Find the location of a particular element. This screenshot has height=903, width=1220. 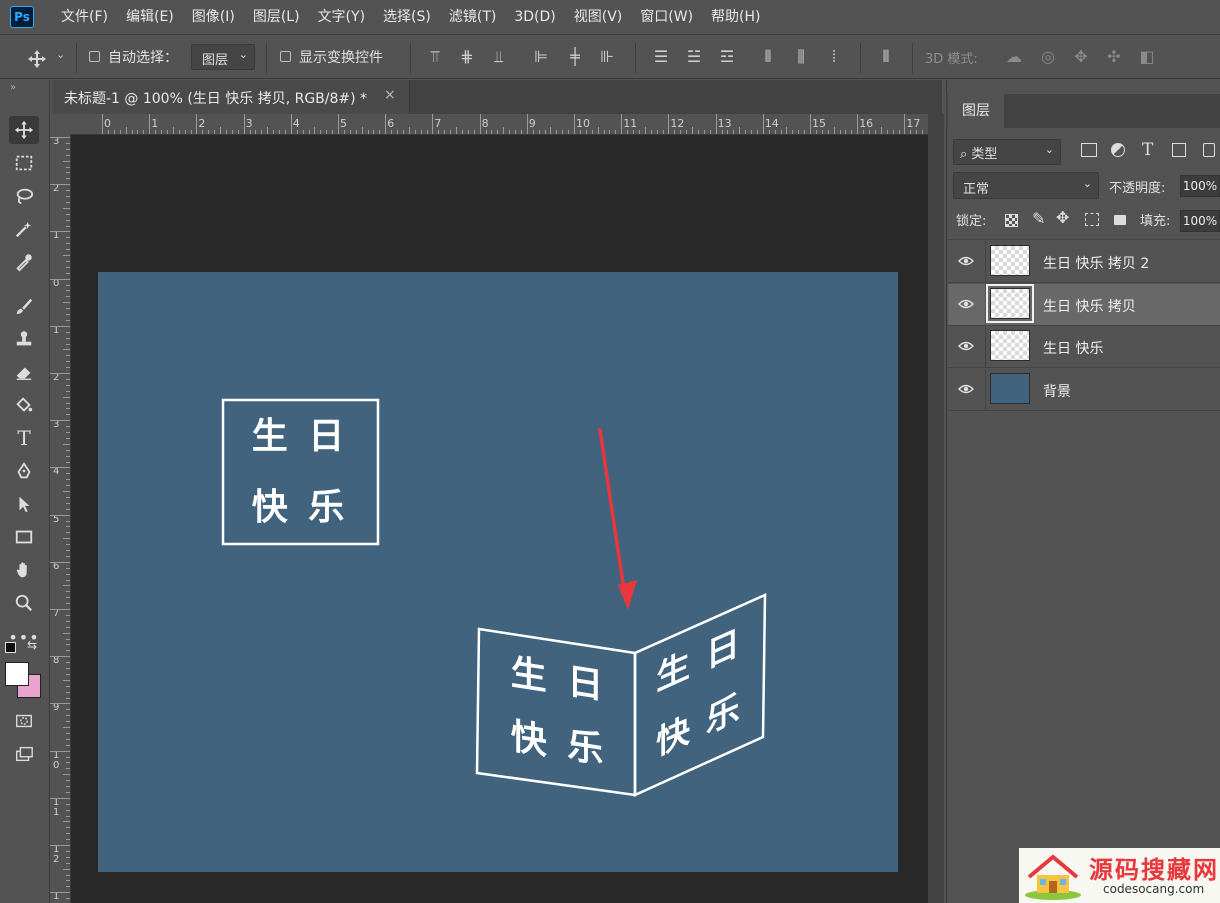

menu-image: 图像(I) is located at coordinates (213, 17).